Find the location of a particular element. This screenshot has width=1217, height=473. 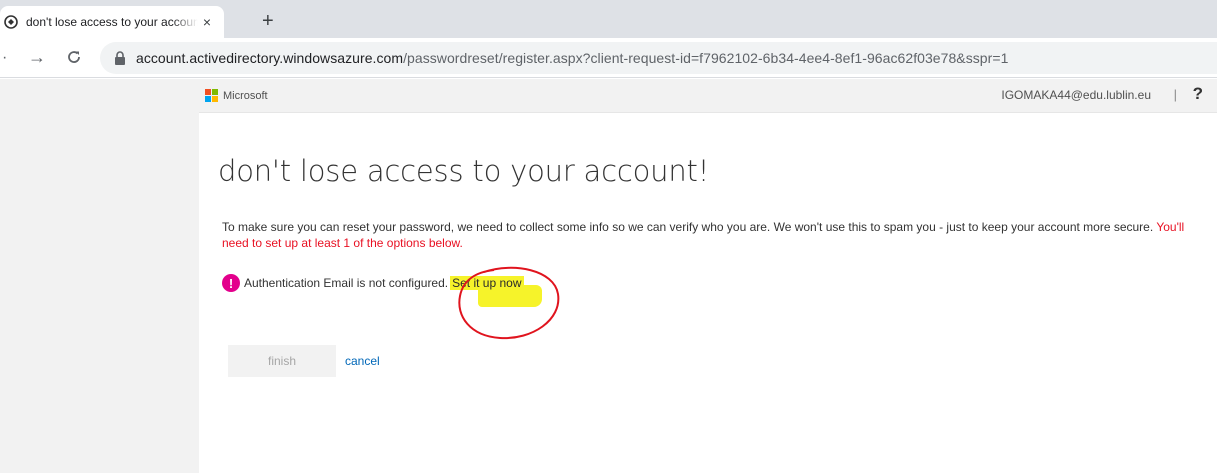

finish-button: finish is located at coordinates (282, 361).